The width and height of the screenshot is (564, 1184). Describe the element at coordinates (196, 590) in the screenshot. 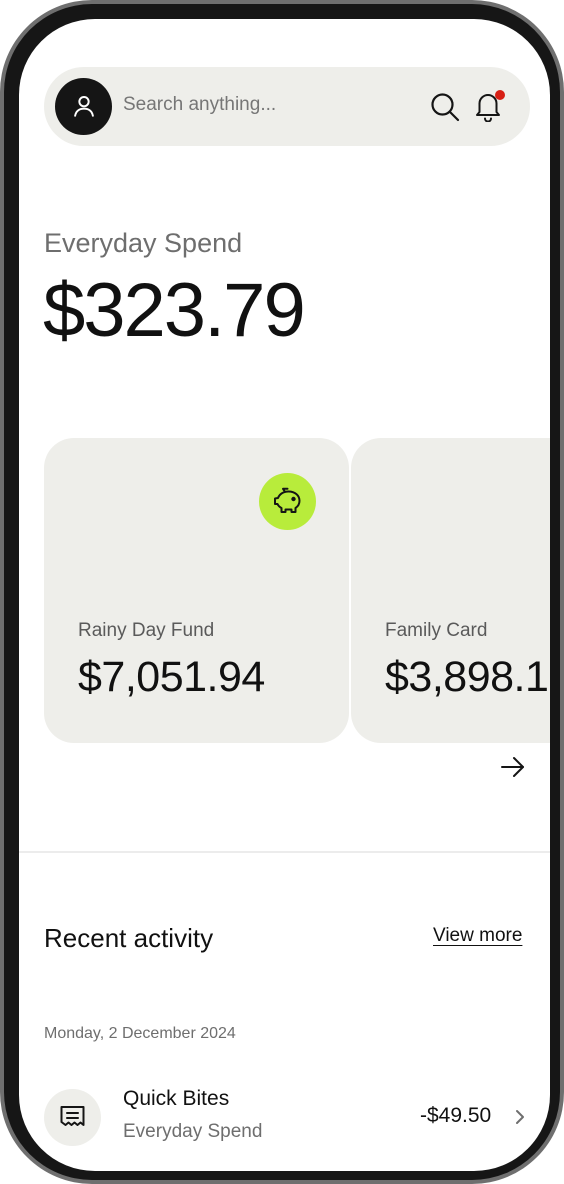

I see `account-card-rainy-day-fund: Rainy Day Fund $7,051.94` at that location.